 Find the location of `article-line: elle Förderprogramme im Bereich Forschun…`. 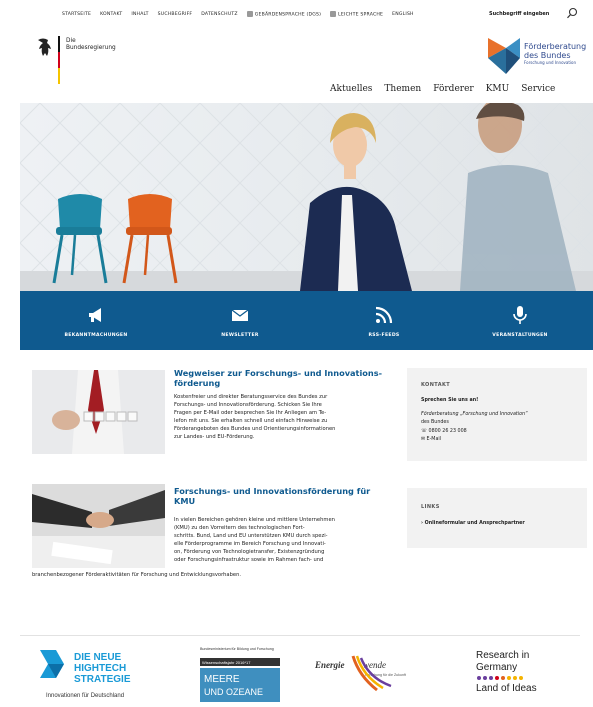

article-line: elle Förderprogramme im Bereich Forschun… is located at coordinates (250, 543).